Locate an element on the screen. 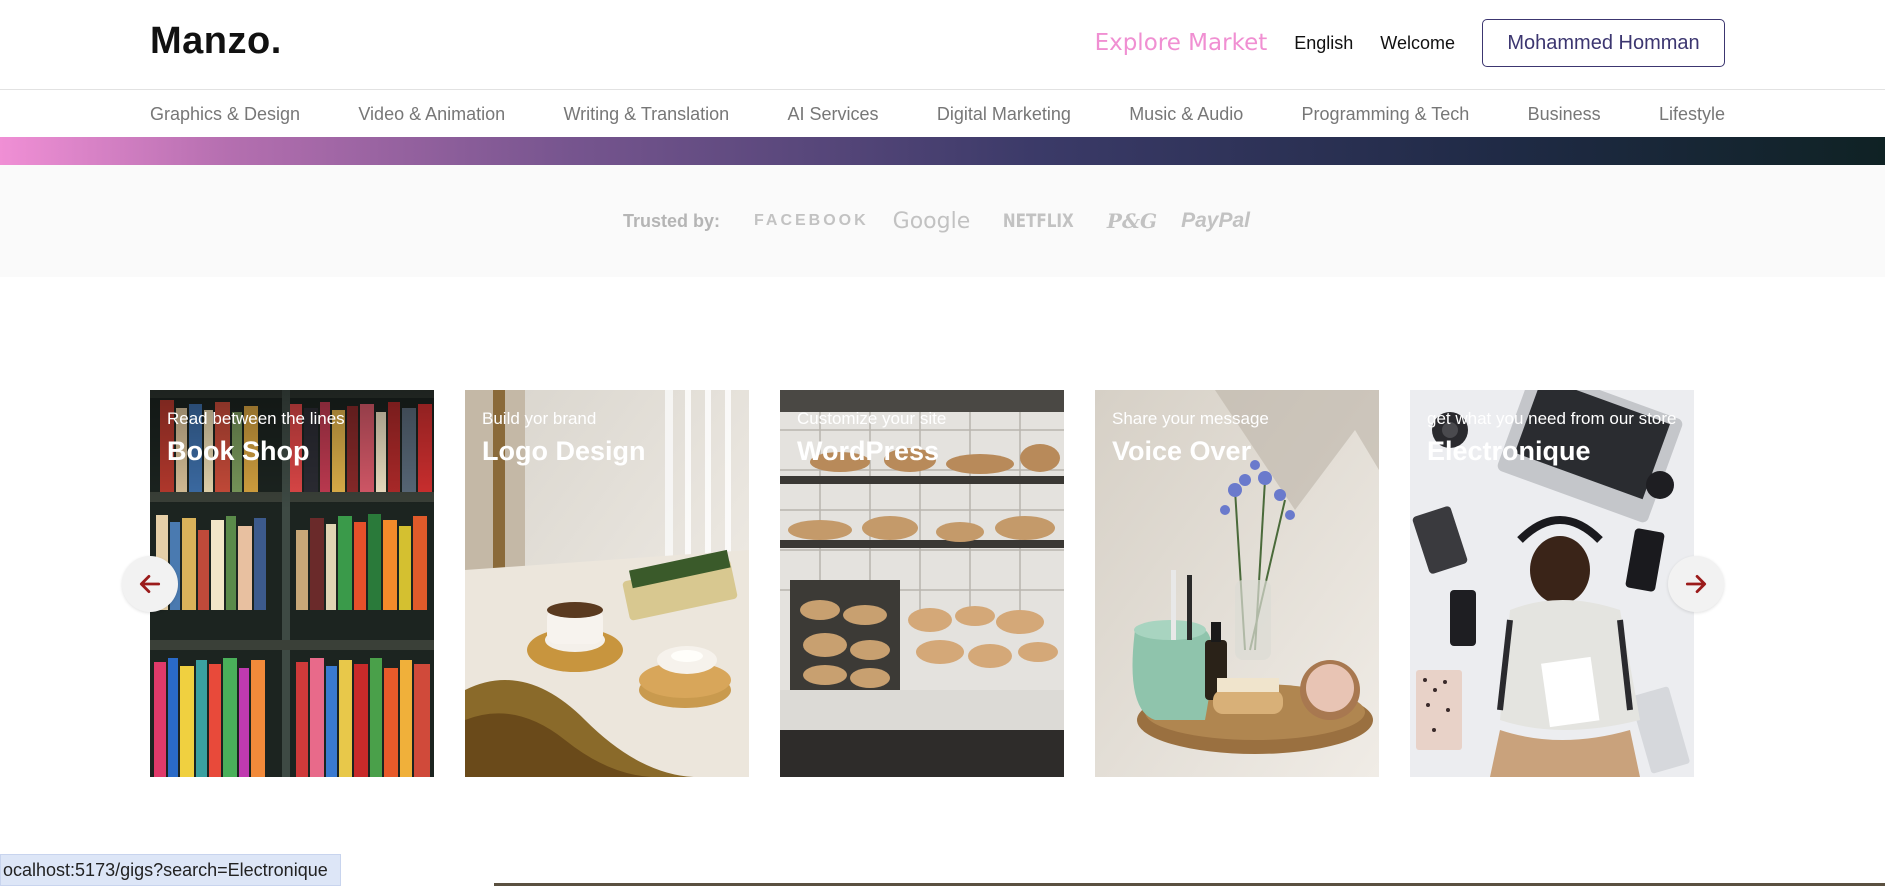  card-title: WordPress is located at coordinates (868, 451).